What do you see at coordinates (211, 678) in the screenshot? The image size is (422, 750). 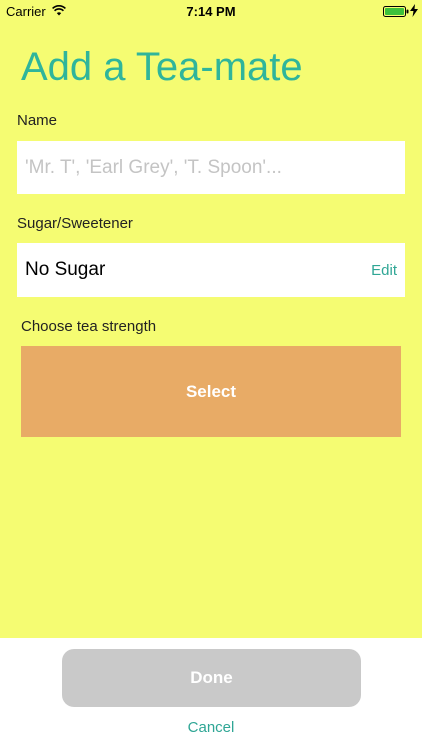 I see `done-button: Done` at bounding box center [211, 678].